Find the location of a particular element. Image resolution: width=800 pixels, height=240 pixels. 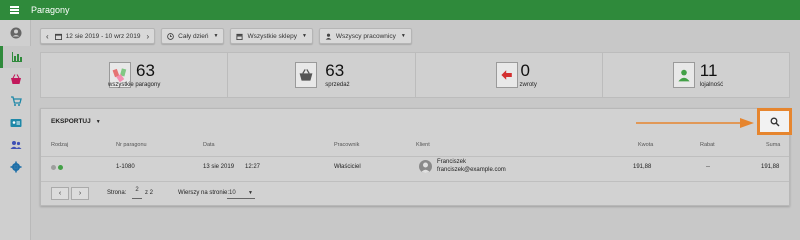

column-header-amount: Kwota is located at coordinates (645, 145).